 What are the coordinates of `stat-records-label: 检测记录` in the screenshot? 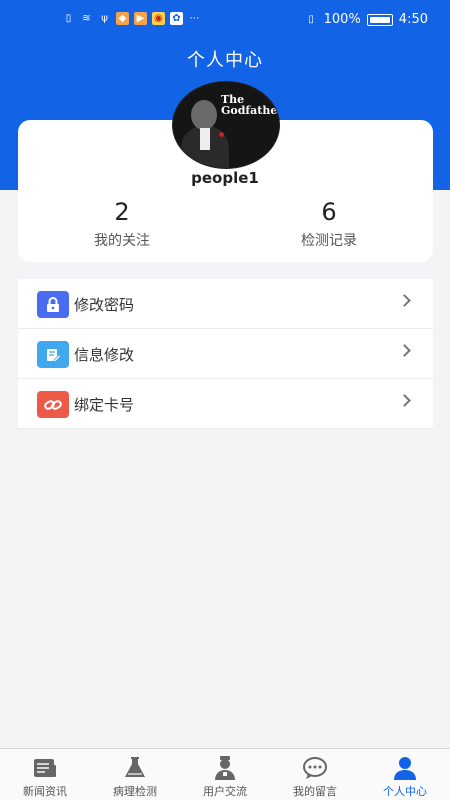 It's located at (329, 241).